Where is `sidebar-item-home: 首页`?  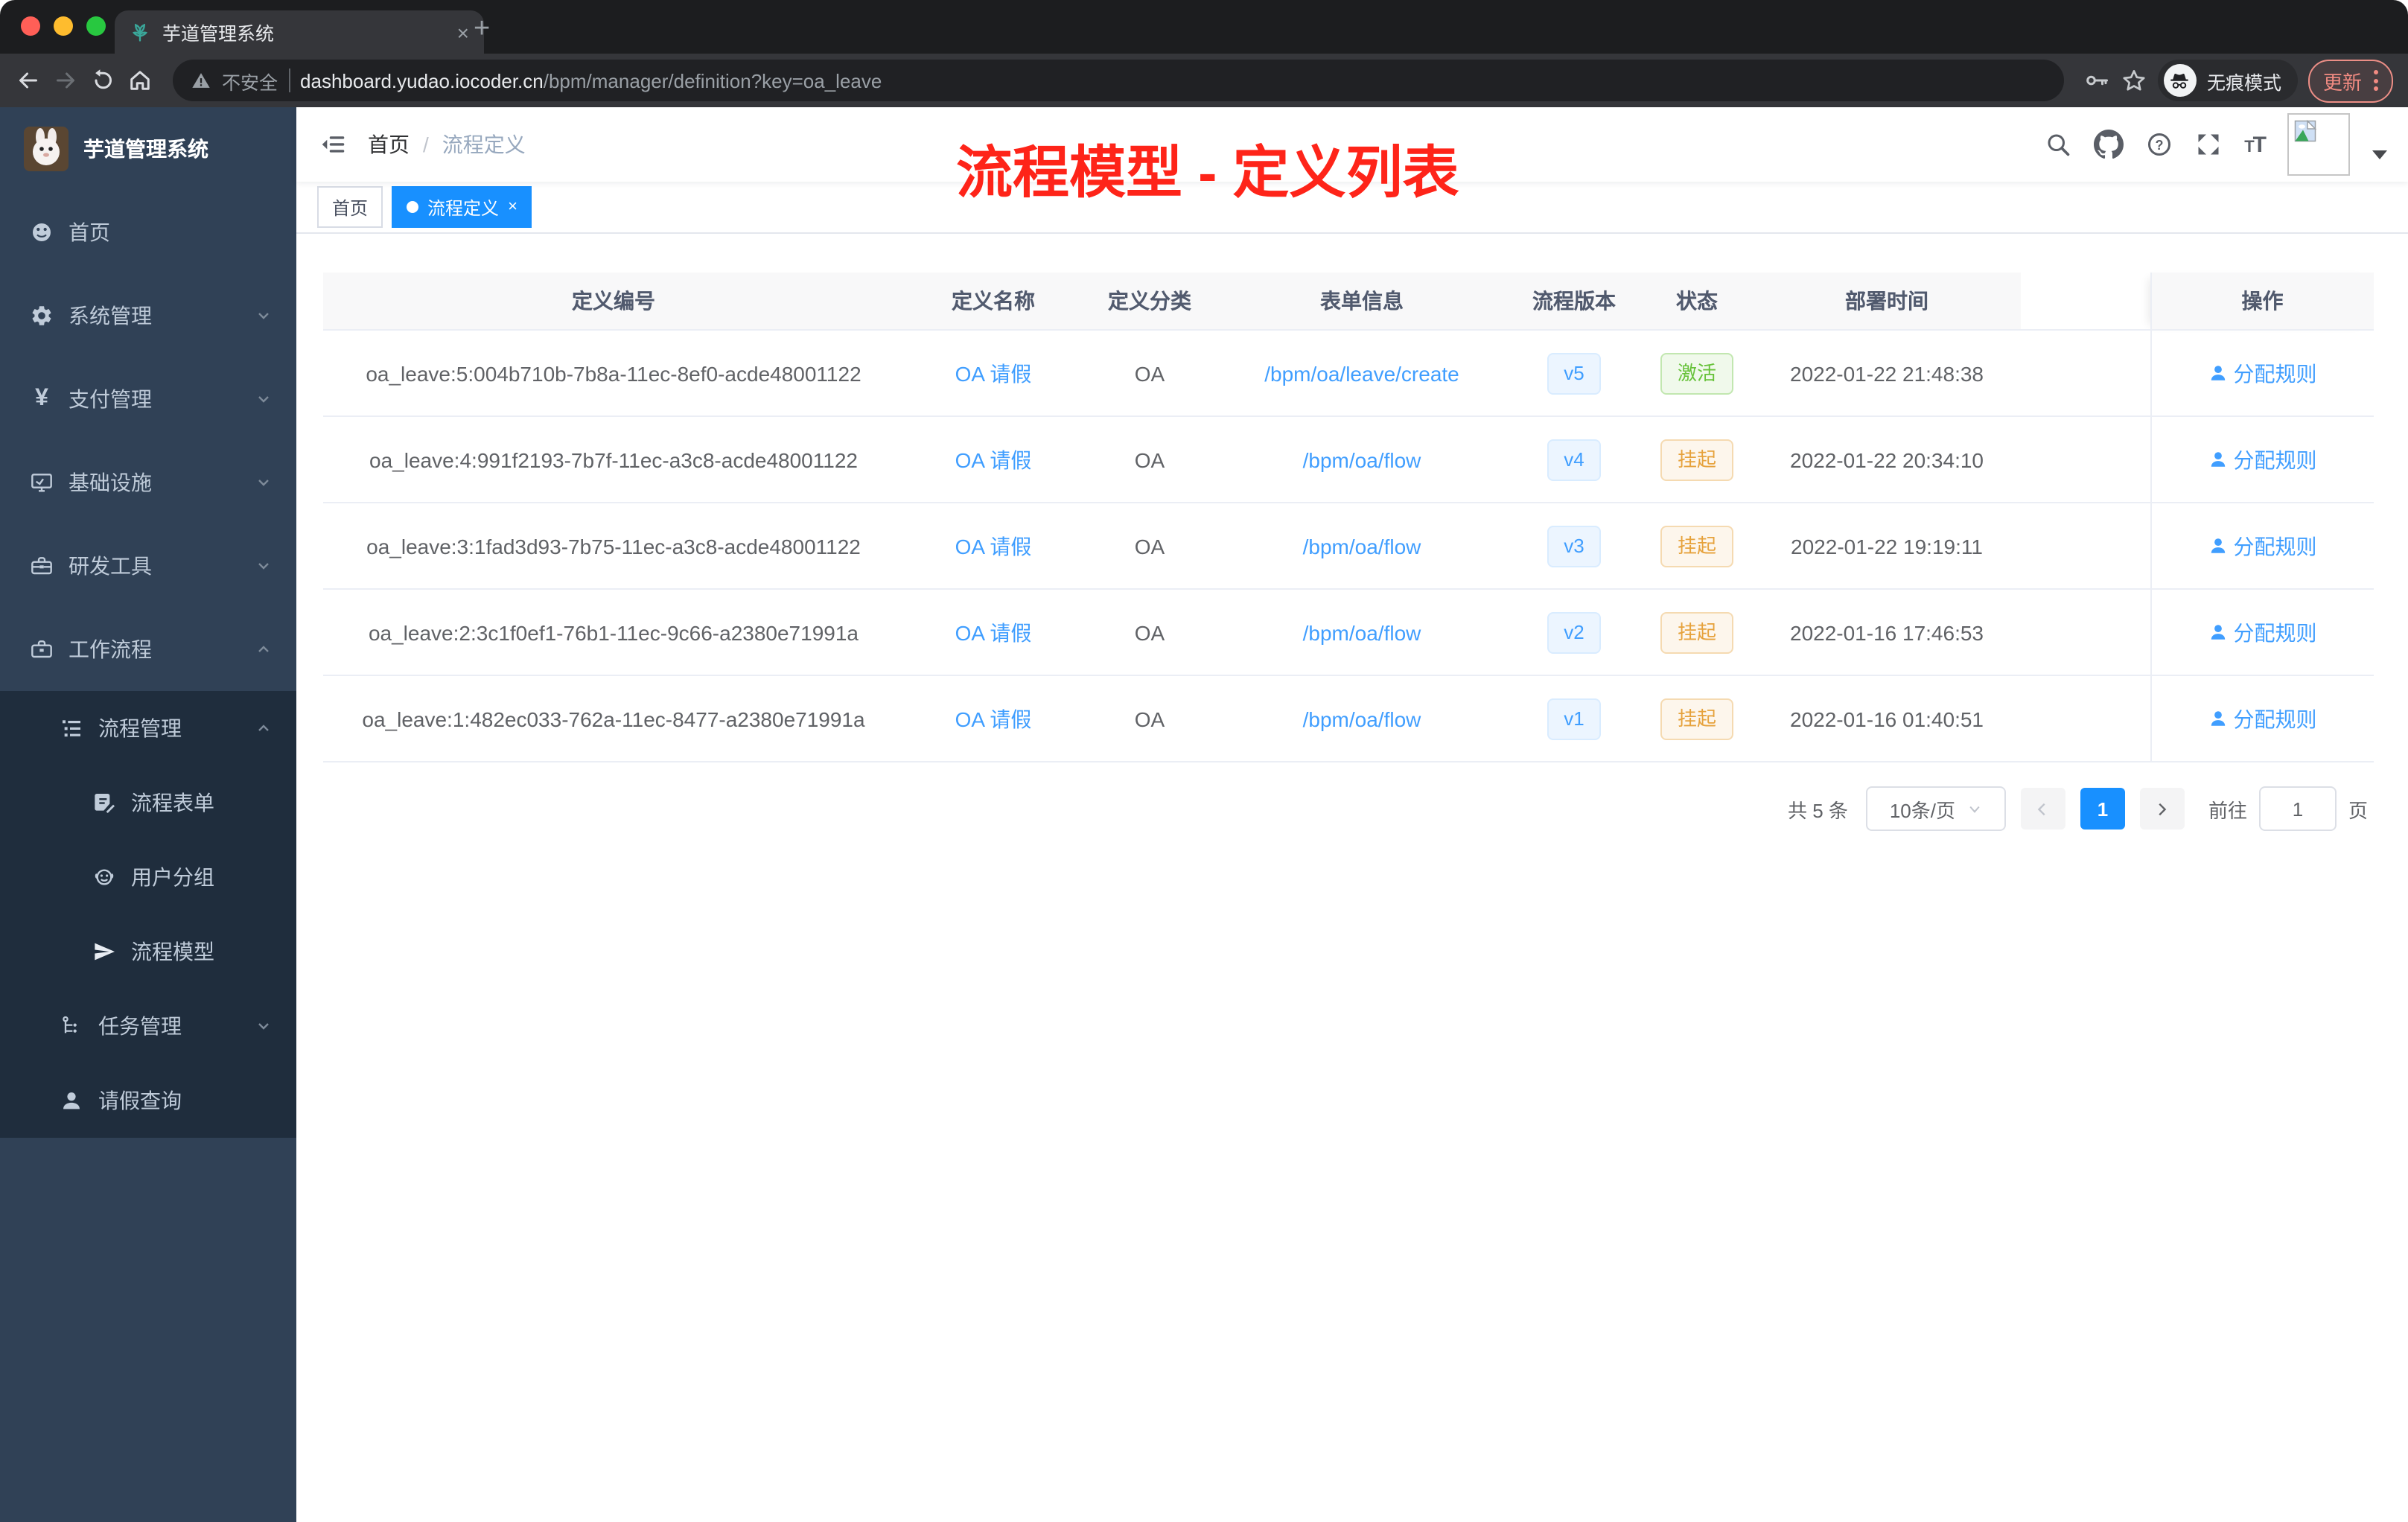 sidebar-item-home: 首页 is located at coordinates (148, 232).